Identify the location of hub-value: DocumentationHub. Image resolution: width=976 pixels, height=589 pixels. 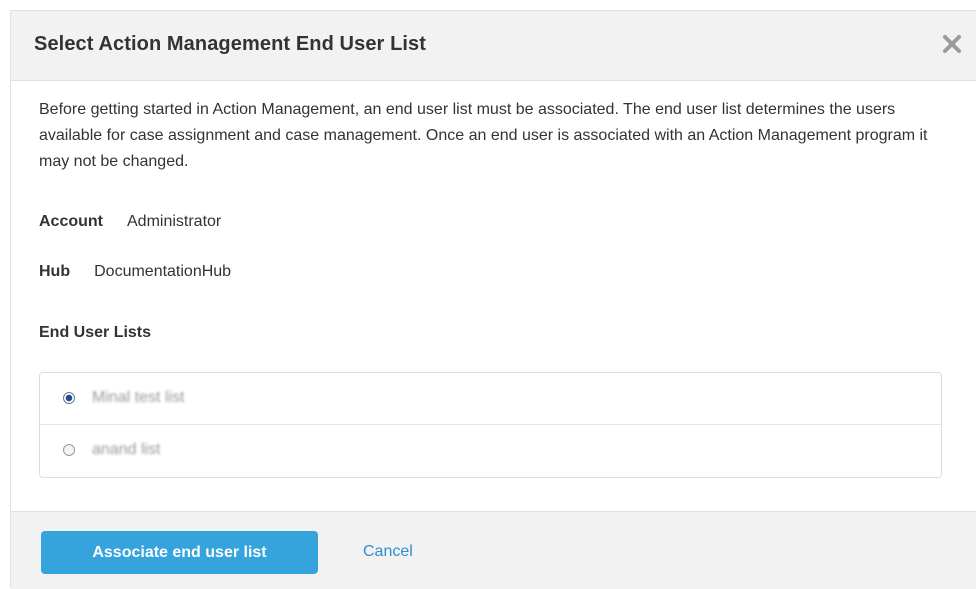
(163, 271).